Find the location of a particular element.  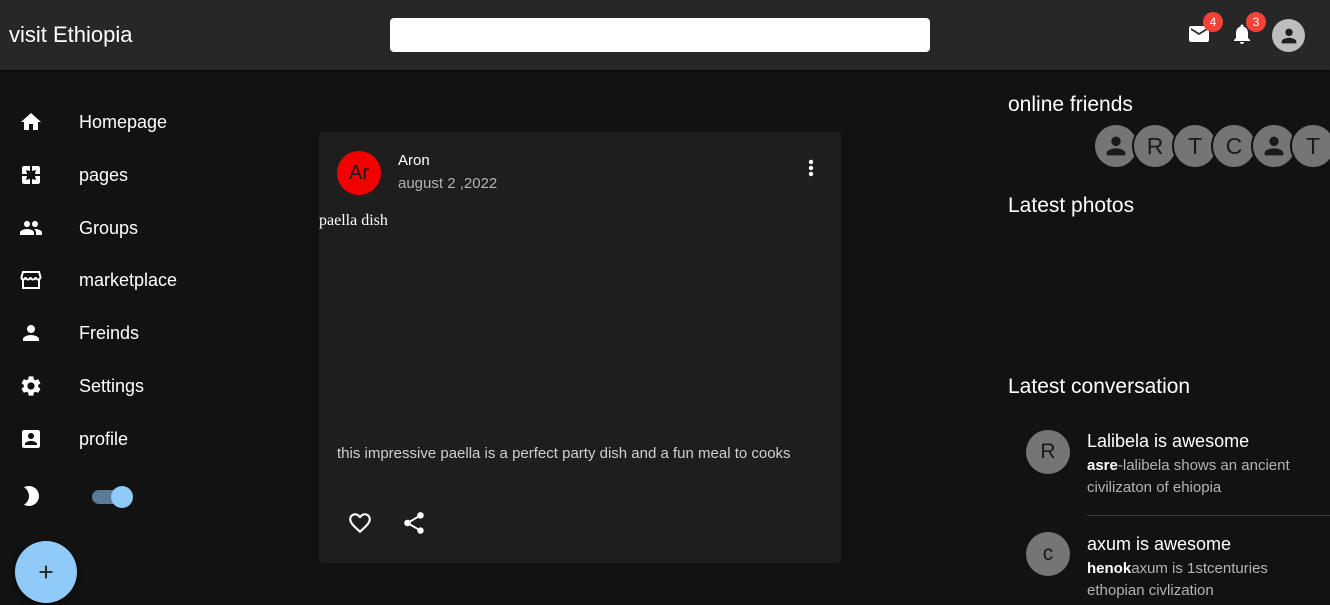

sidebar-item-pages: pages is located at coordinates (125, 175).